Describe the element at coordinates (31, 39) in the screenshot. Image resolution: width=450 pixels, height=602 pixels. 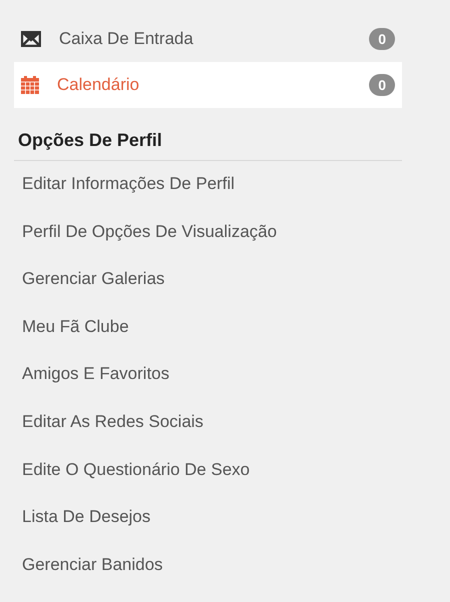
I see `envelope-icon` at that location.